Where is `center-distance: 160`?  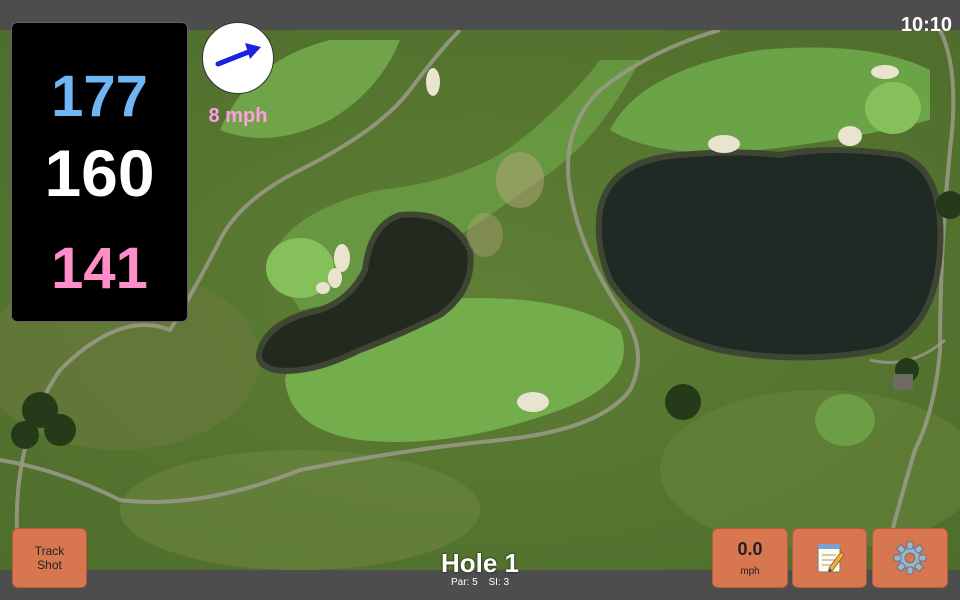
center-distance: 160 is located at coordinates (99, 173).